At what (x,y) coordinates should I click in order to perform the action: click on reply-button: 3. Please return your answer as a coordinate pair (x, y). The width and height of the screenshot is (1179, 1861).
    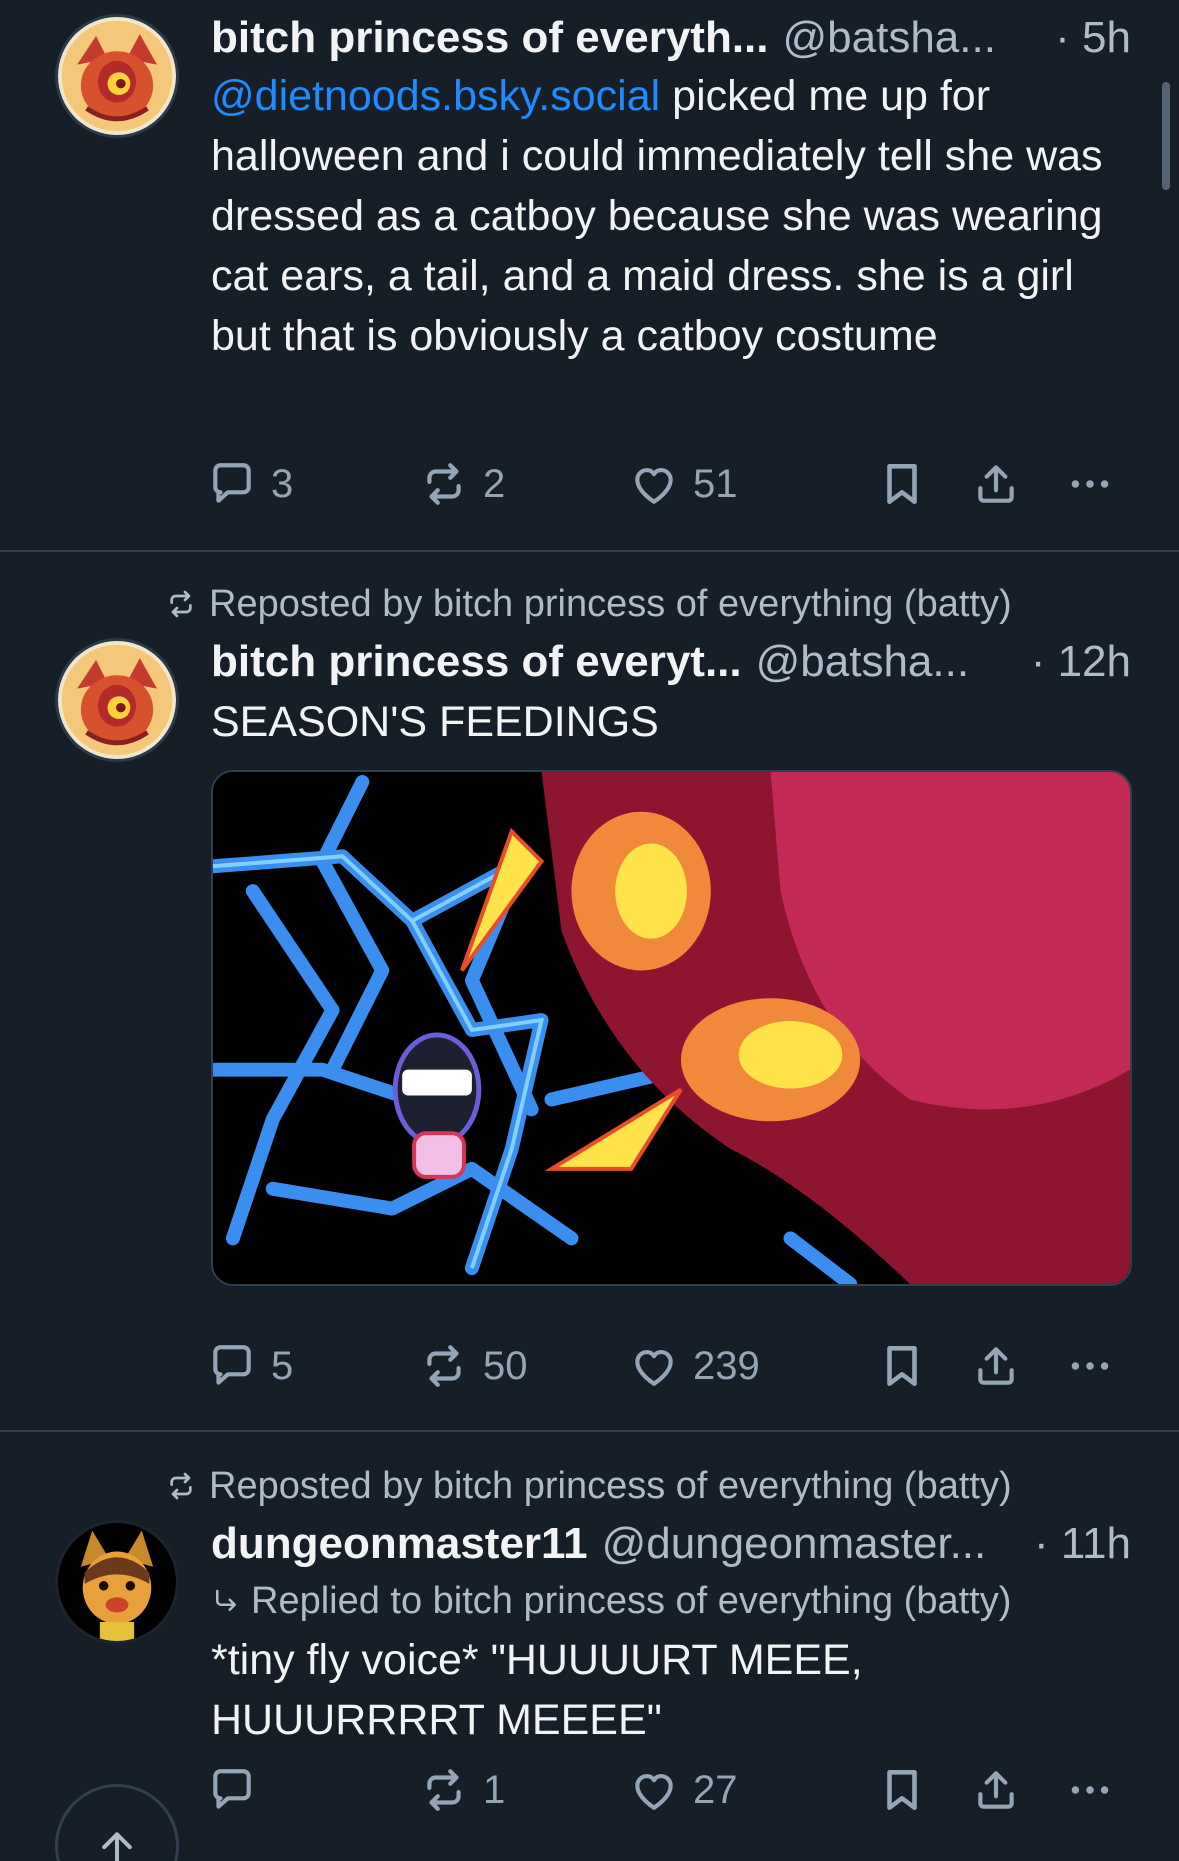
    Looking at the image, I should click on (250, 484).